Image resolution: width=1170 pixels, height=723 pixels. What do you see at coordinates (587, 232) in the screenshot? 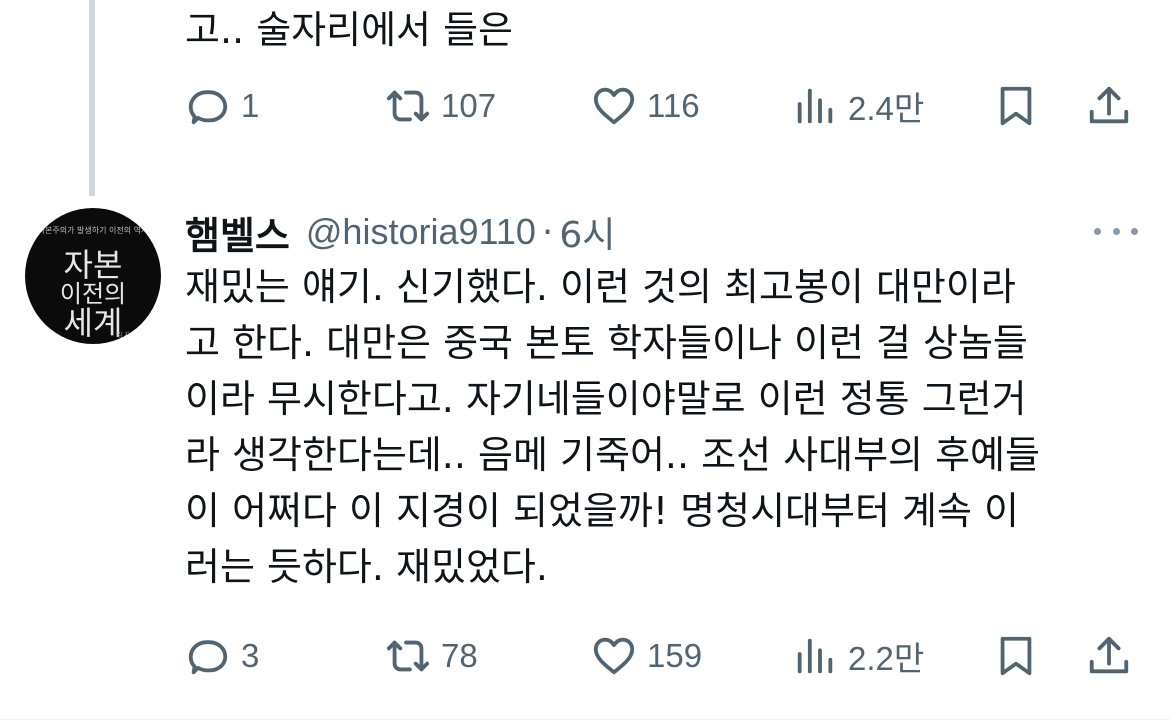
I see `timestamp: 6시` at bounding box center [587, 232].